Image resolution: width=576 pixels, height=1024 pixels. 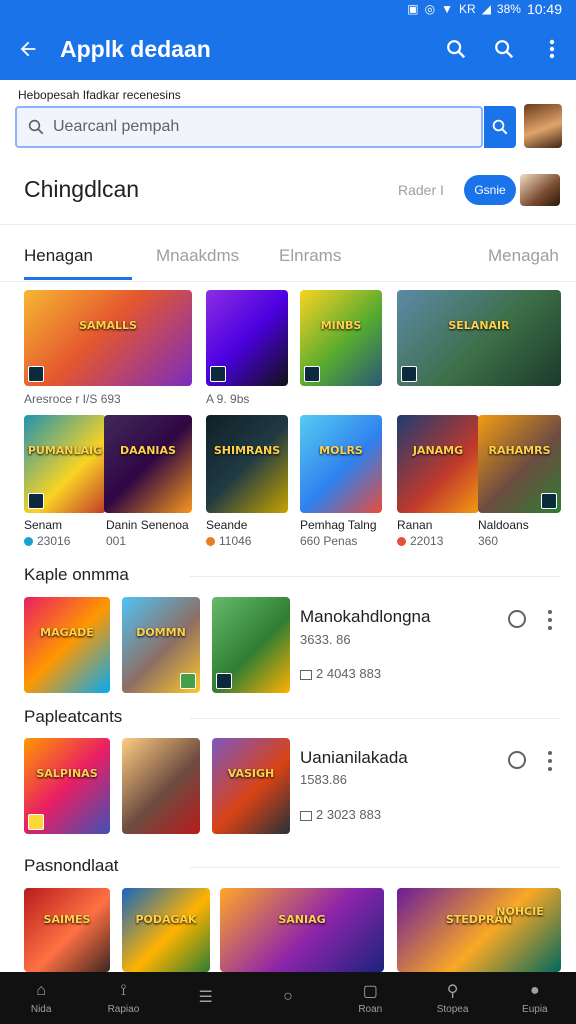 What do you see at coordinates (235, 541) in the screenshot?
I see `tile-meta-text: 11046` at bounding box center [235, 541].